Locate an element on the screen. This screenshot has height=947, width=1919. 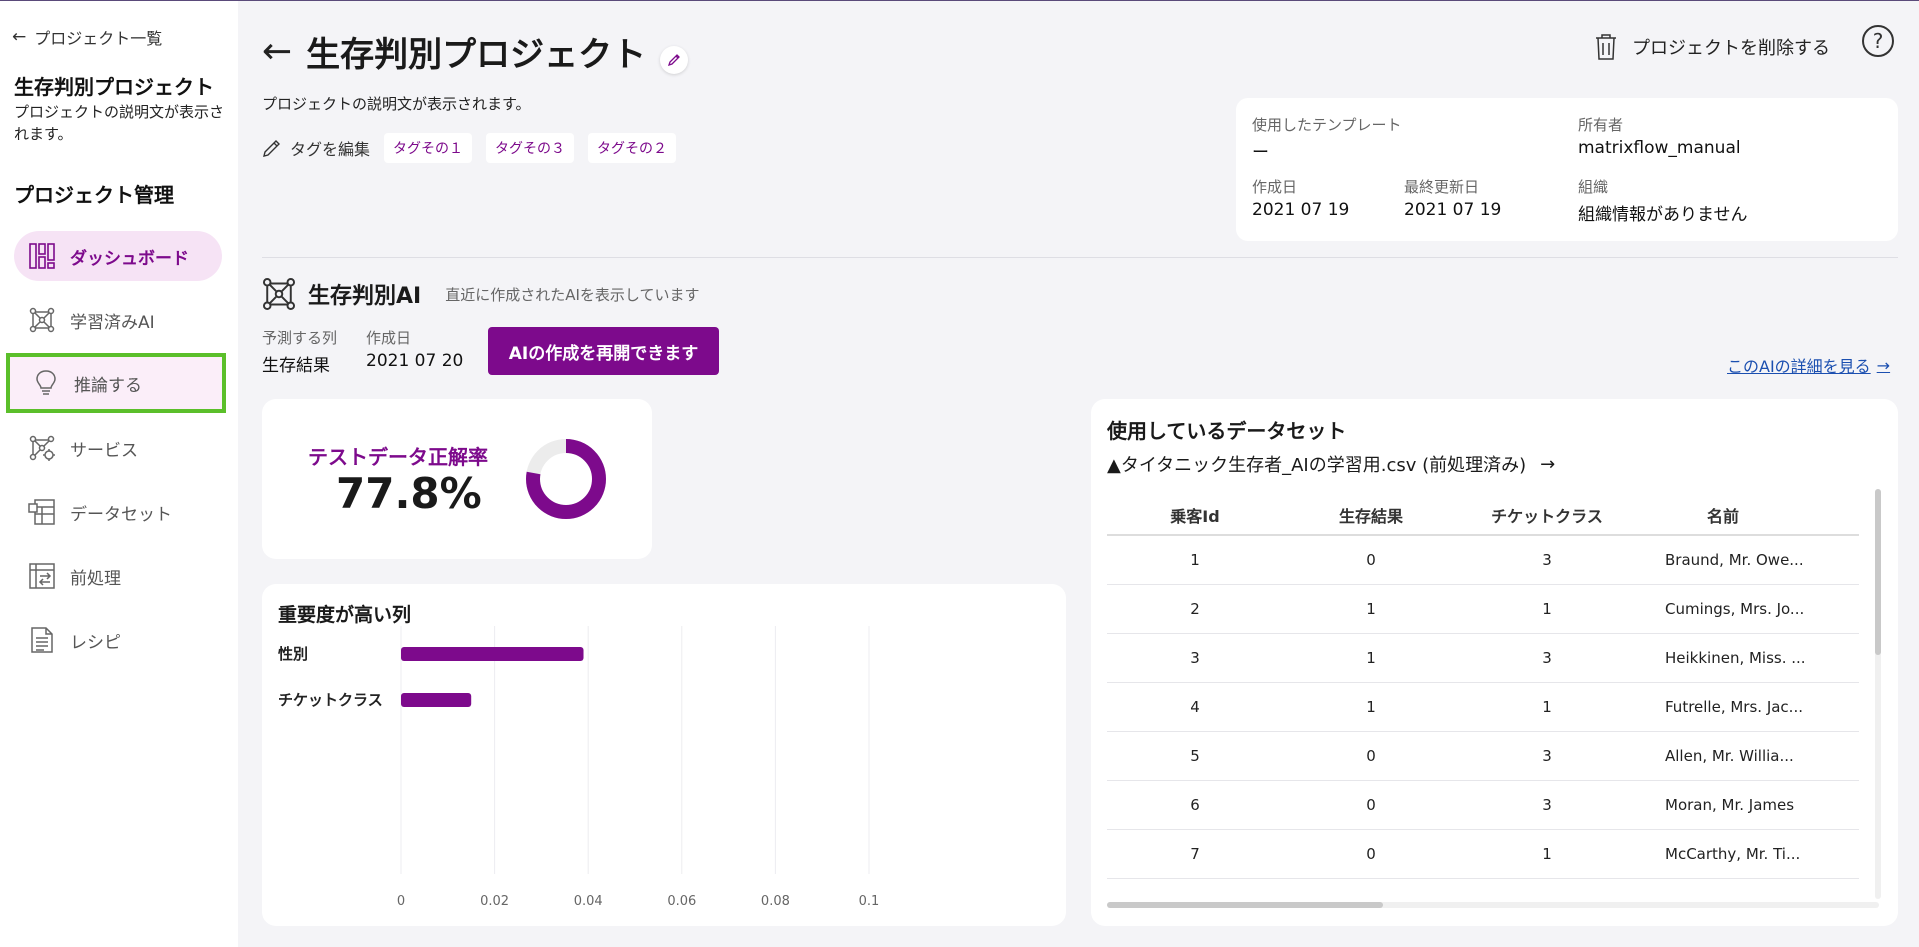
target-column-value: 生存結果 is located at coordinates (296, 366).